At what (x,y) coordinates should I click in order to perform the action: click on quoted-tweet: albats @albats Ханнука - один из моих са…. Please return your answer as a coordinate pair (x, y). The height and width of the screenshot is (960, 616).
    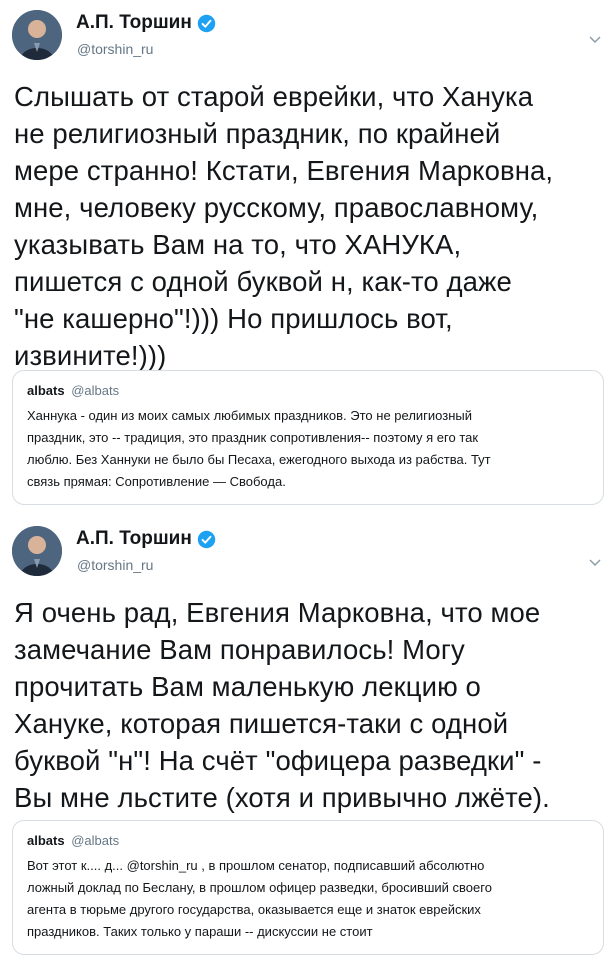
    Looking at the image, I should click on (308, 437).